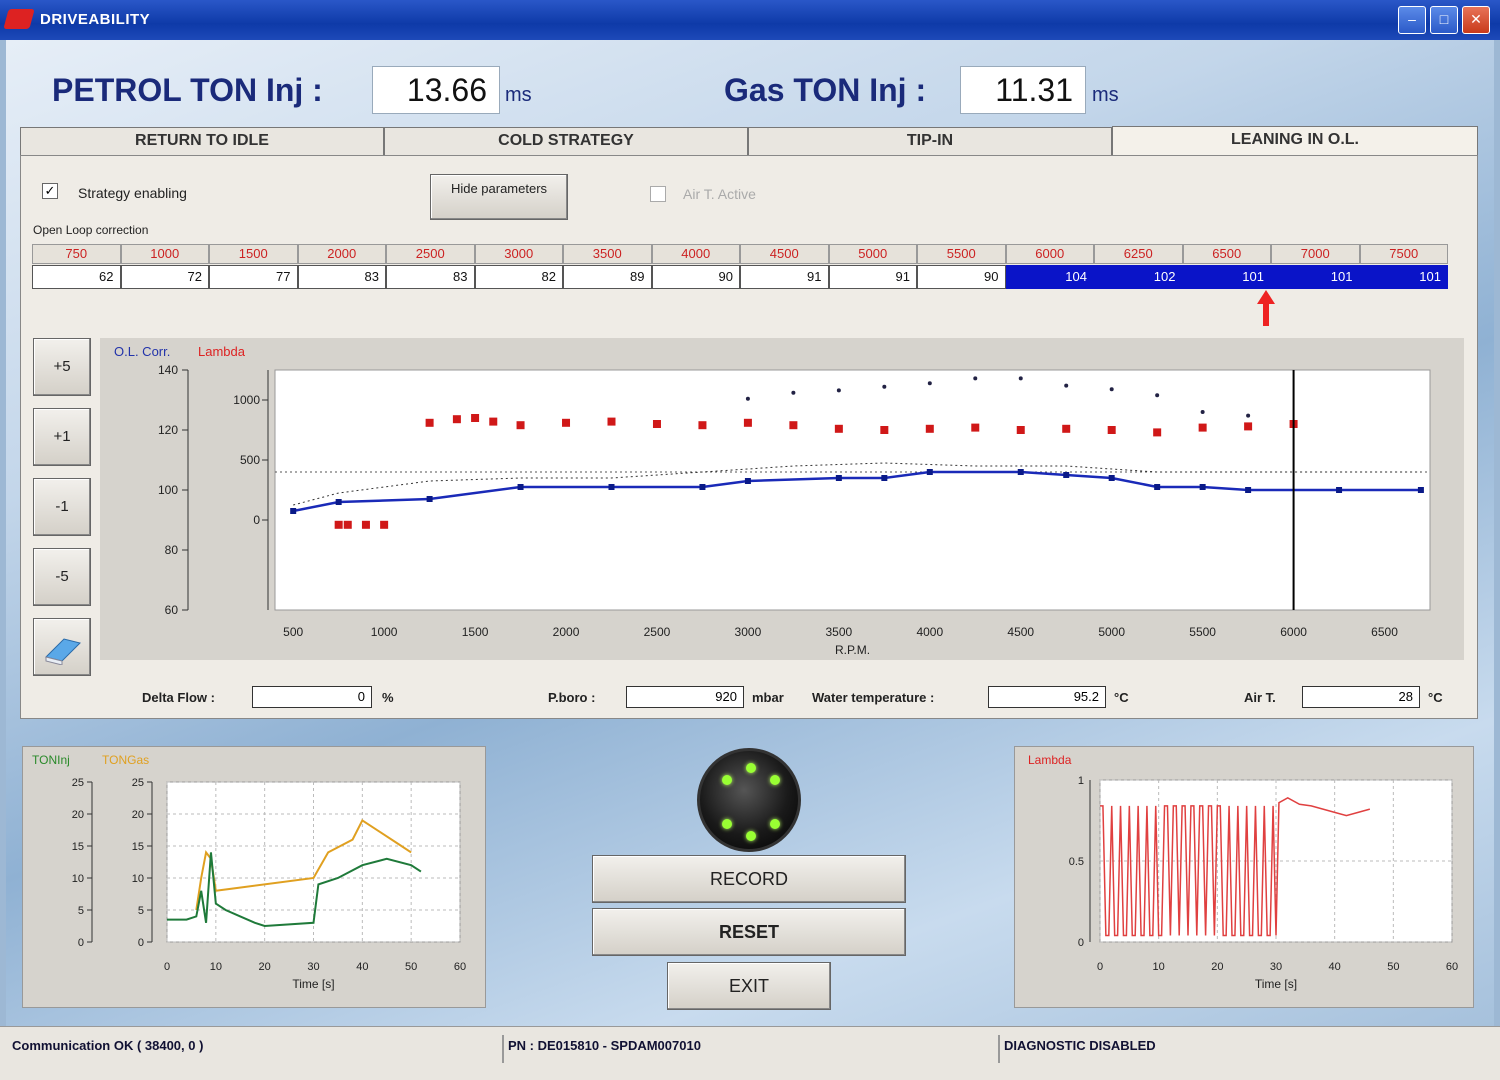  What do you see at coordinates (961, 254) in the screenshot?
I see `rpm-header-cell: 5500` at bounding box center [961, 254].